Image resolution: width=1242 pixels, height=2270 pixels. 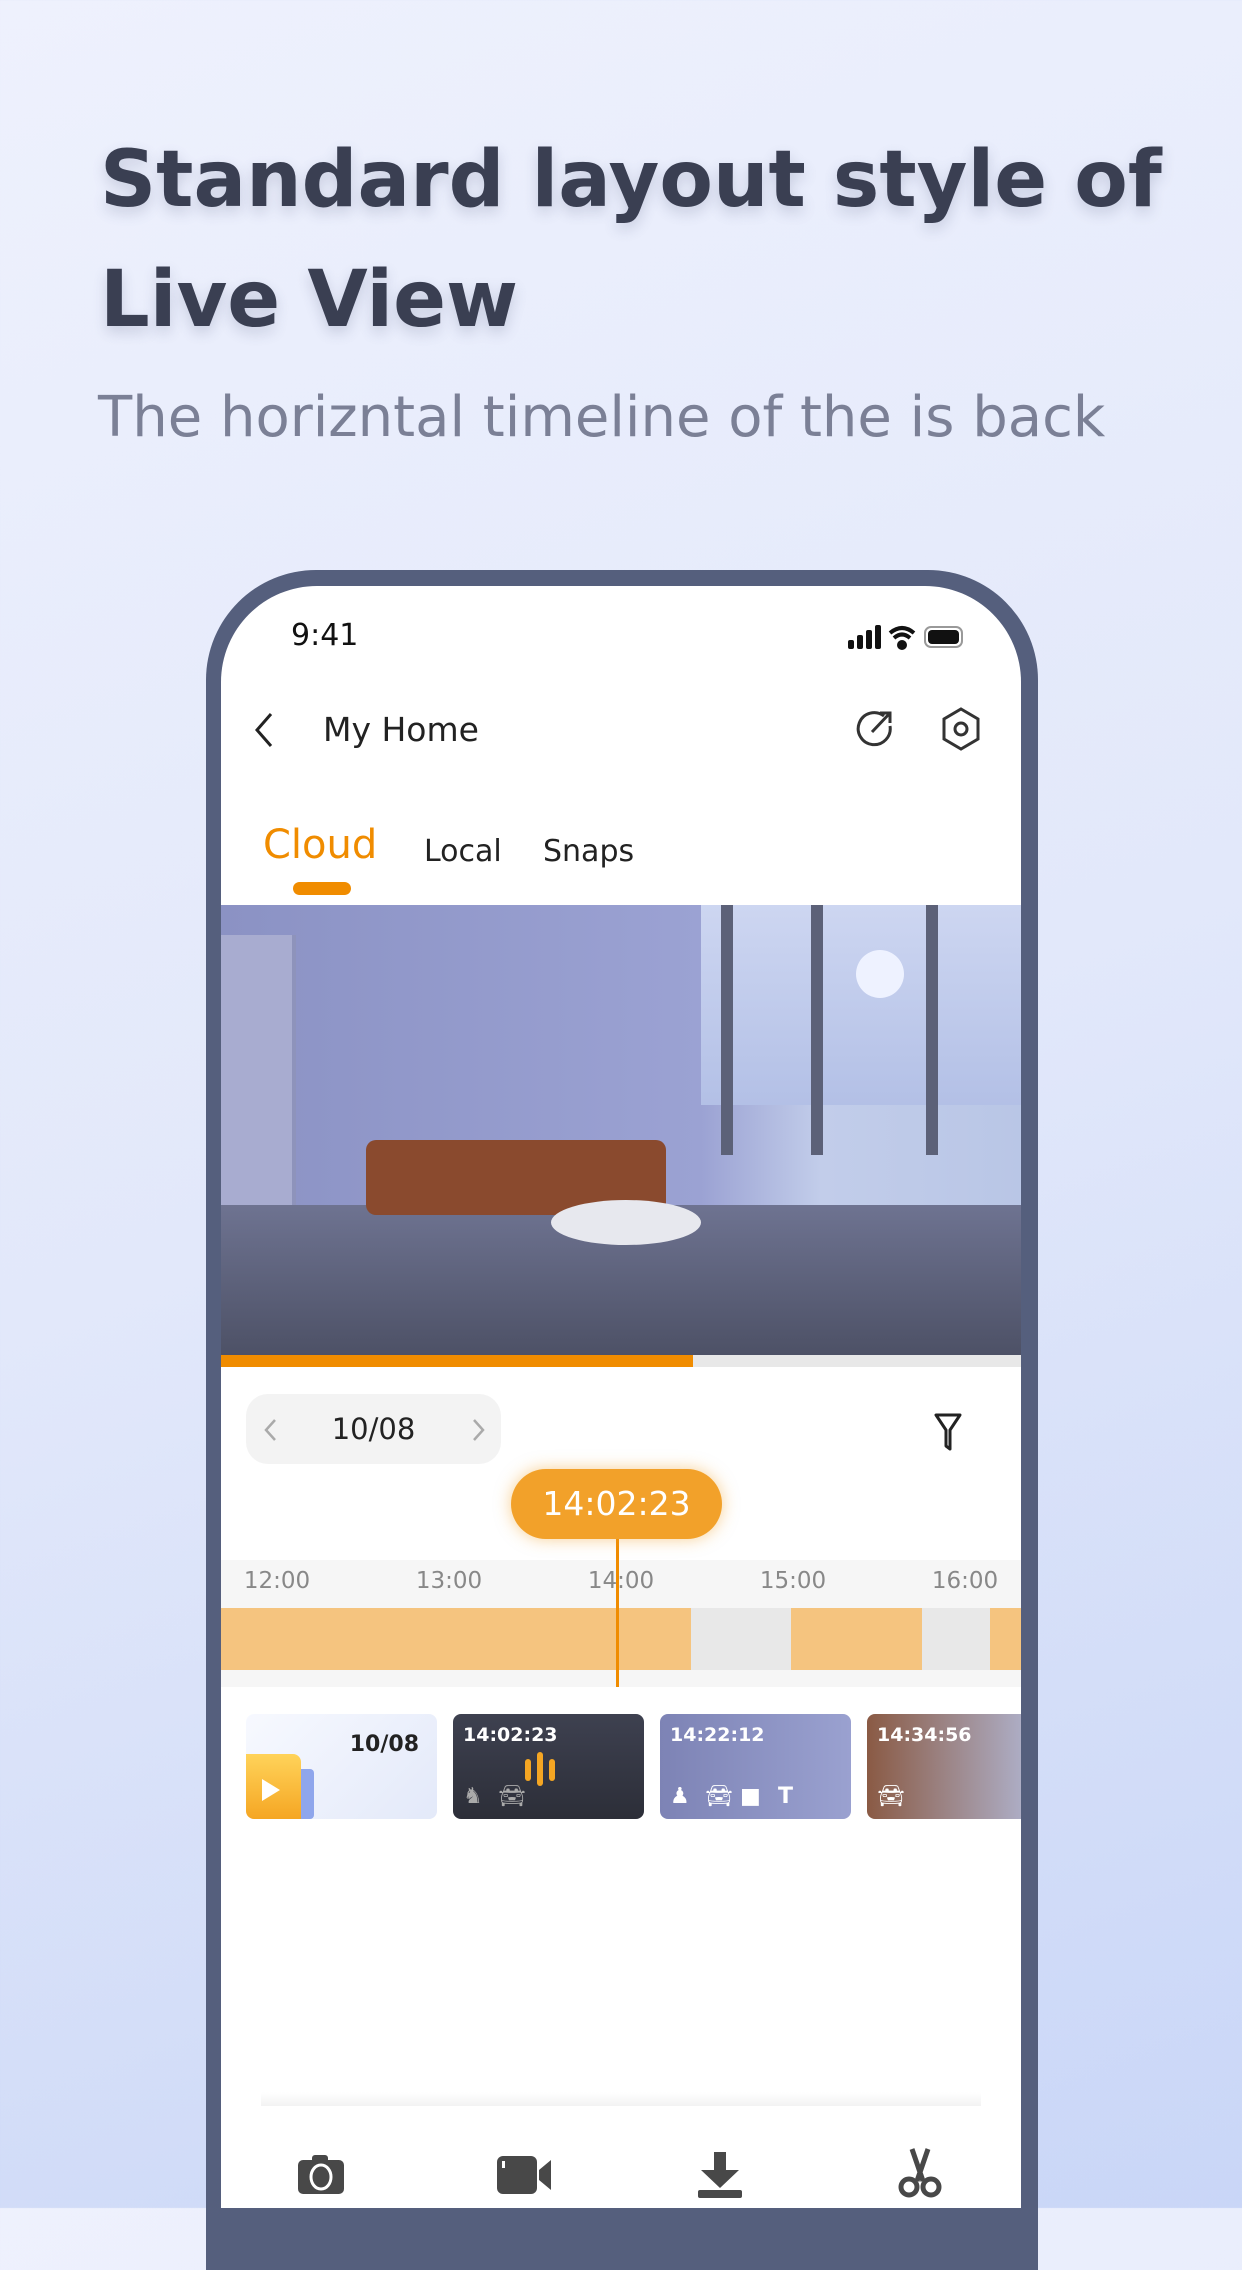 I want to click on share-icon, so click(x=875, y=729).